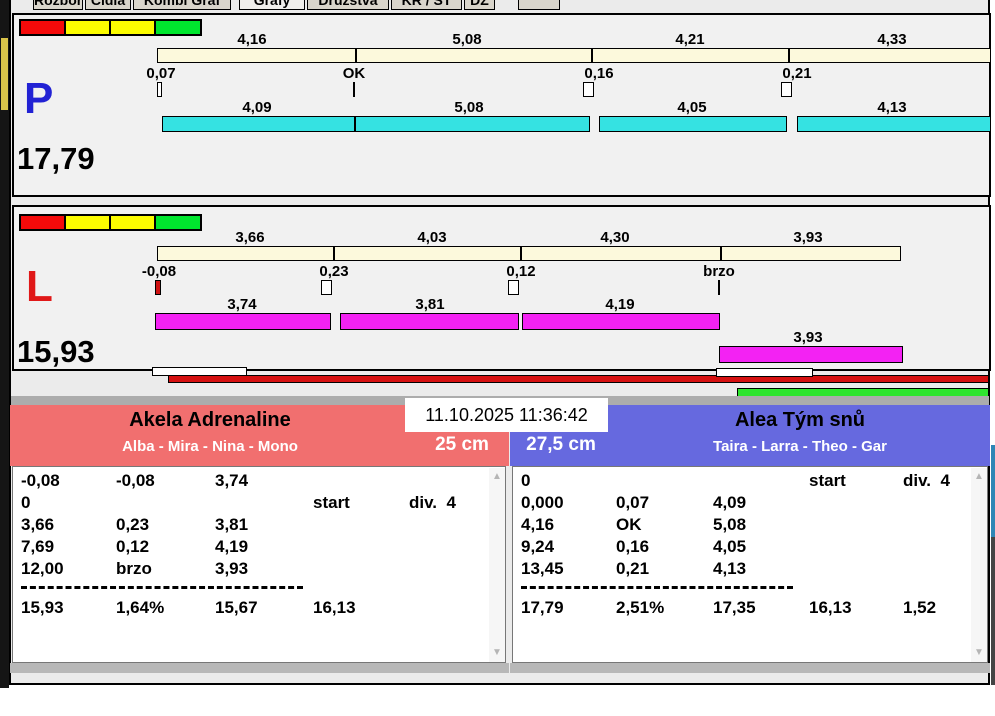 This screenshot has height=716, width=995. What do you see at coordinates (42, 27) in the screenshot?
I see `light-red` at bounding box center [42, 27].